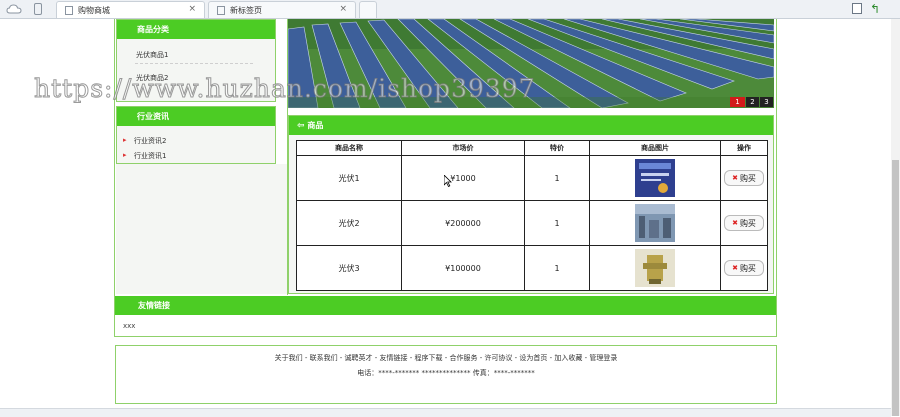 This screenshot has width=900, height=417. Describe the element at coordinates (94, 10) in the screenshot. I see `tab-label: 购物商城` at that location.